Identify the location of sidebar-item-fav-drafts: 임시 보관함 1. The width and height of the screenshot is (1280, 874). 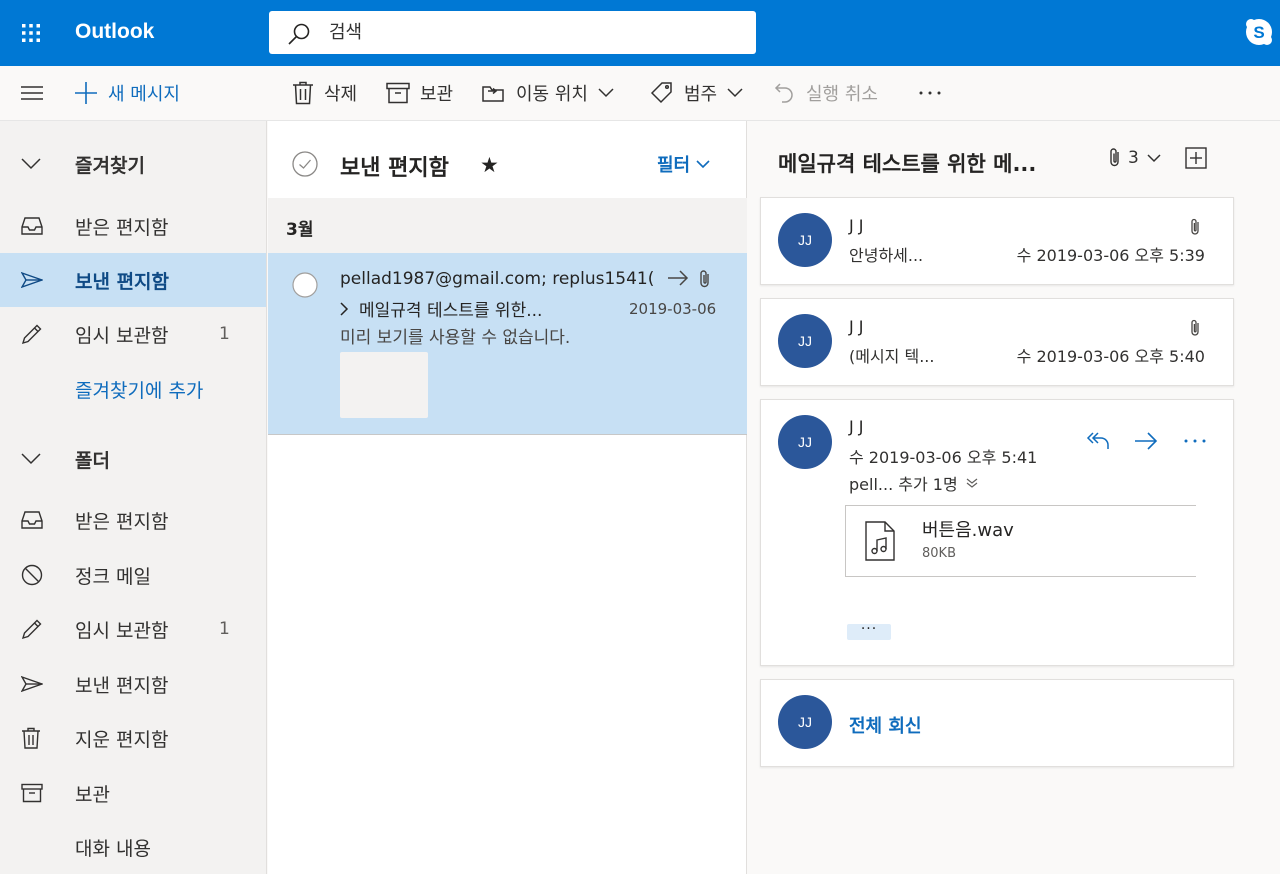
(133, 334).